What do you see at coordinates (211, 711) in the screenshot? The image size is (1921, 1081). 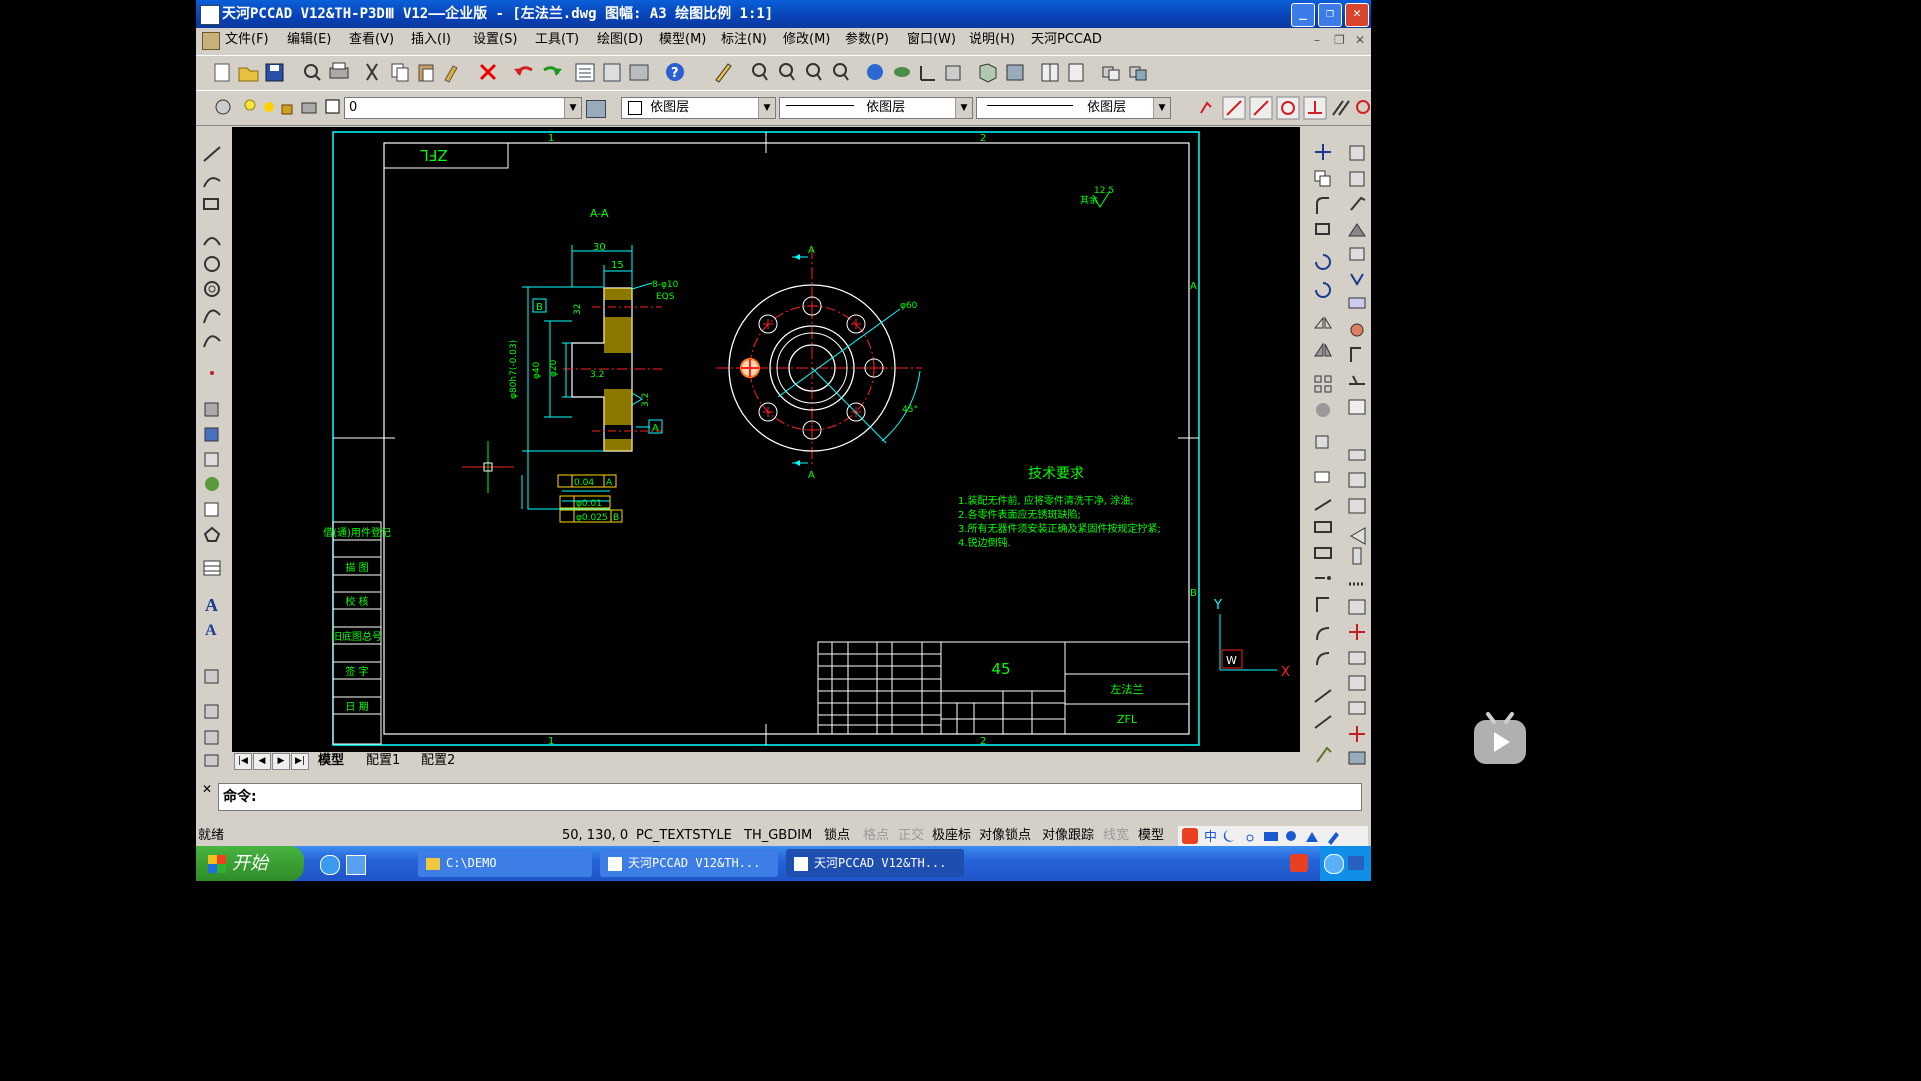 I see `make-block-icon` at bounding box center [211, 711].